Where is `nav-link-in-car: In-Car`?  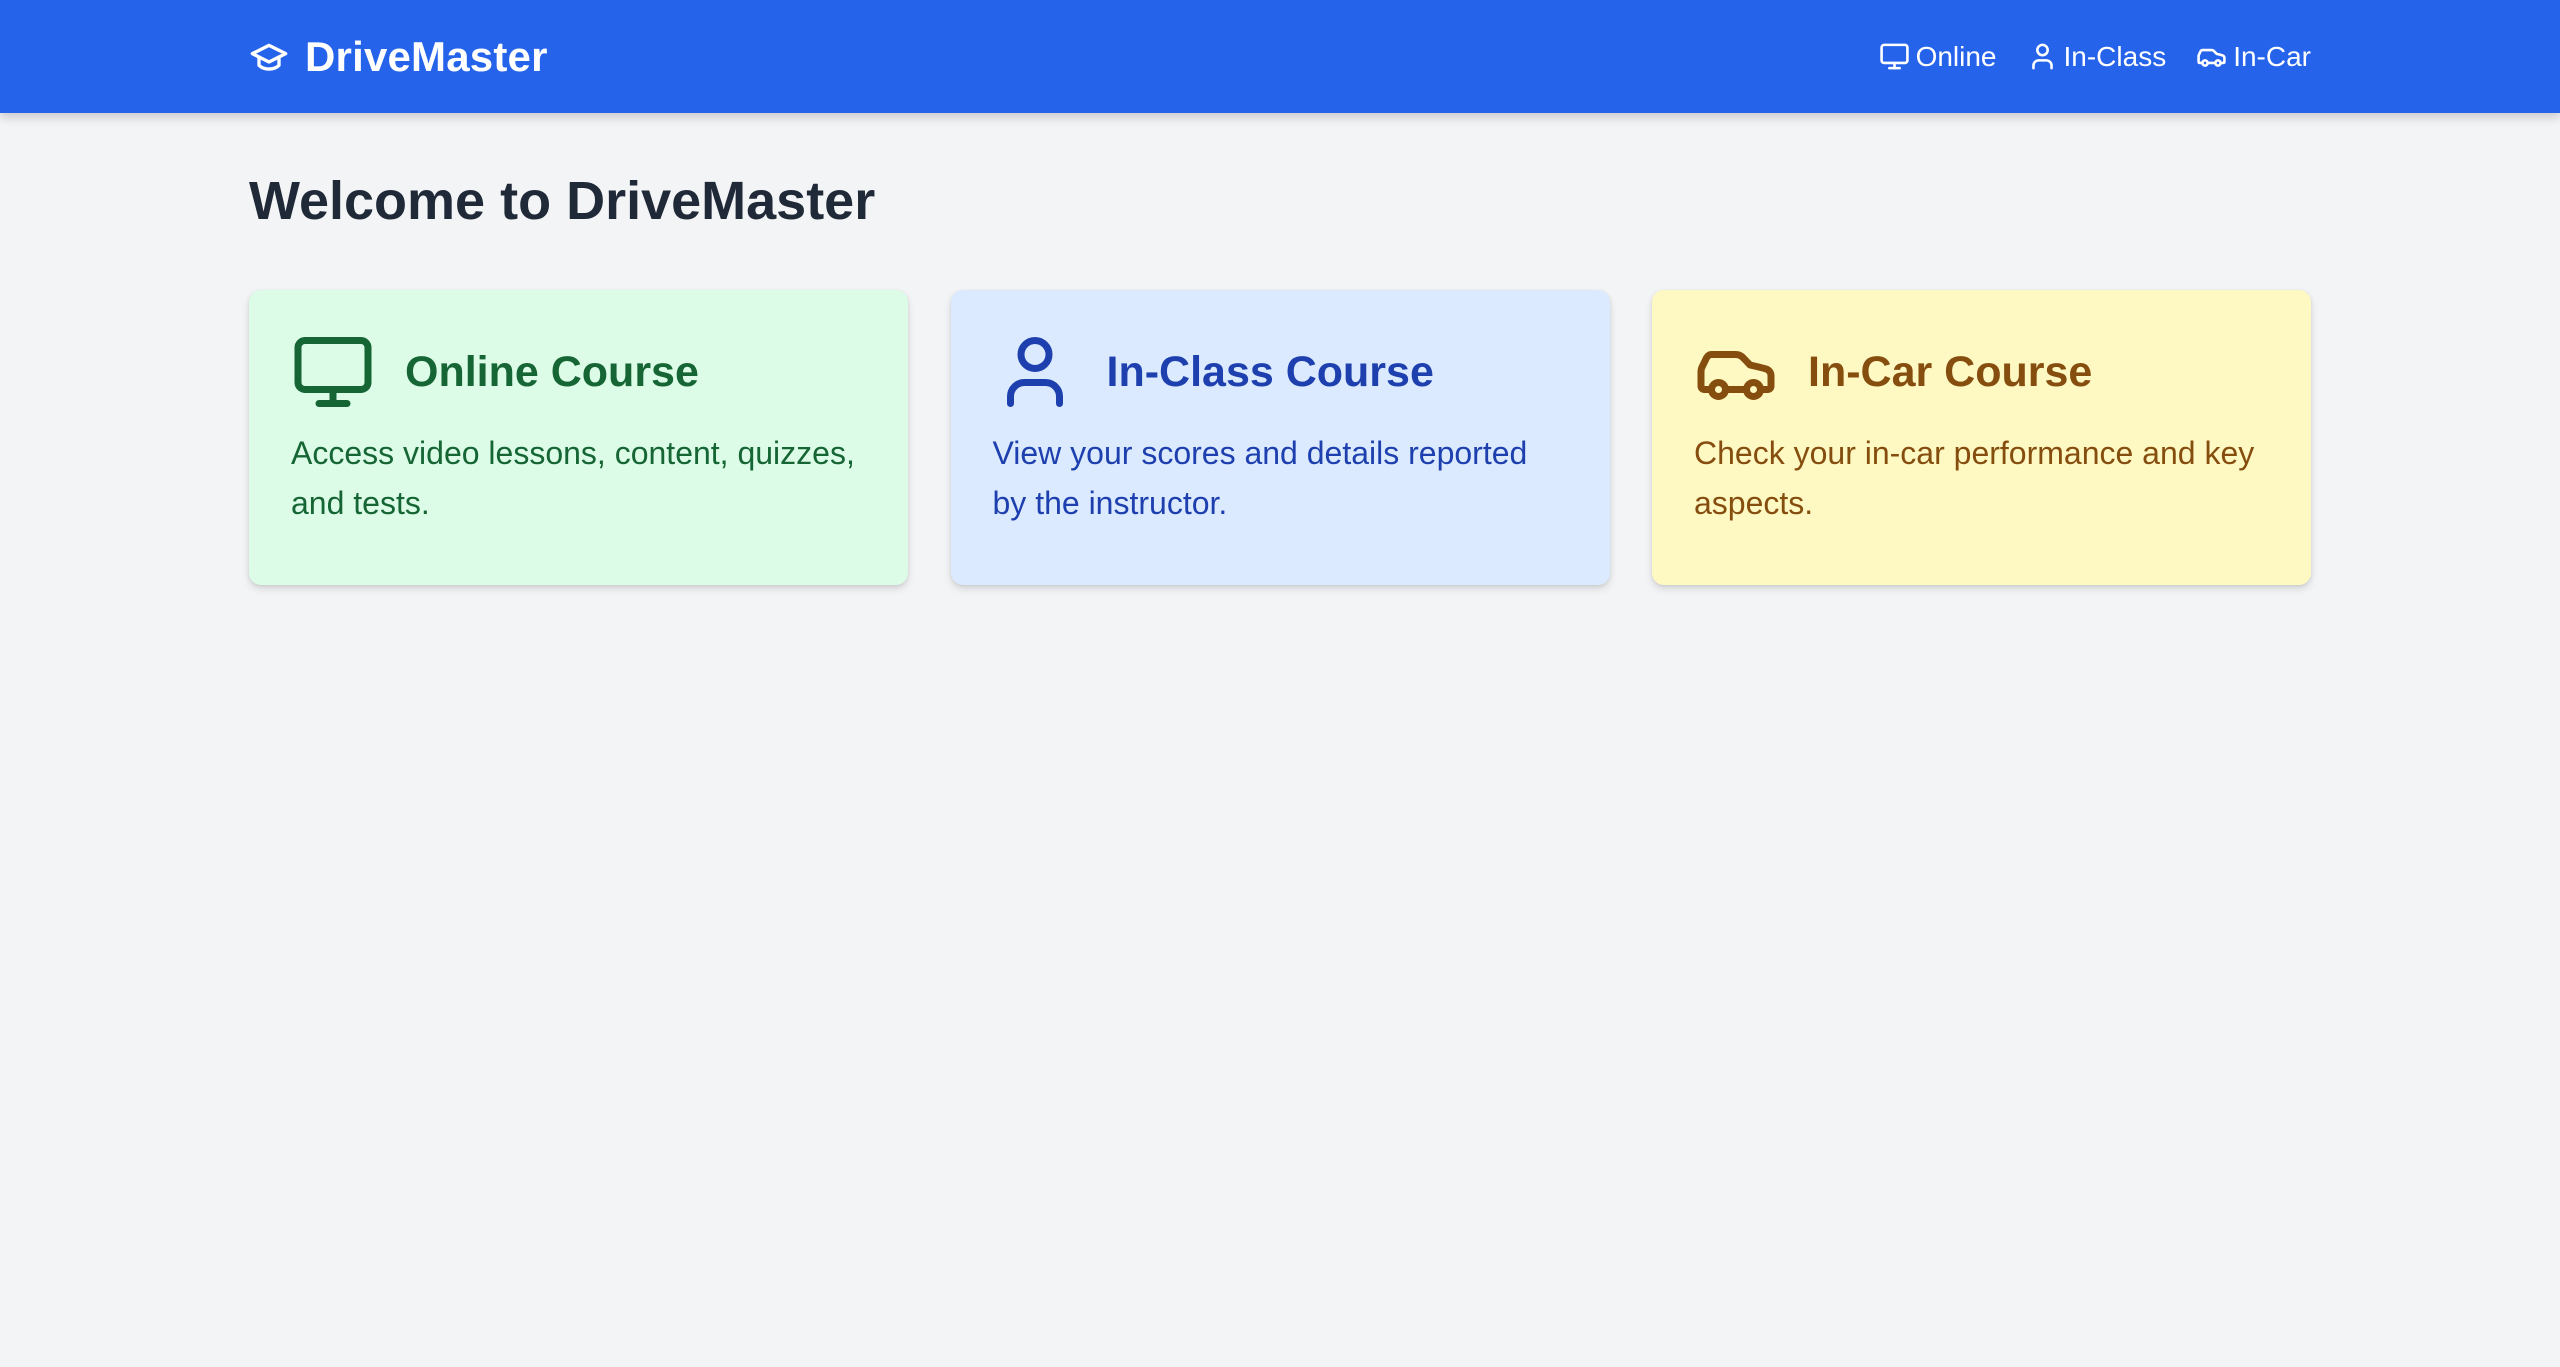
nav-link-in-car: In-Car is located at coordinates (2253, 57).